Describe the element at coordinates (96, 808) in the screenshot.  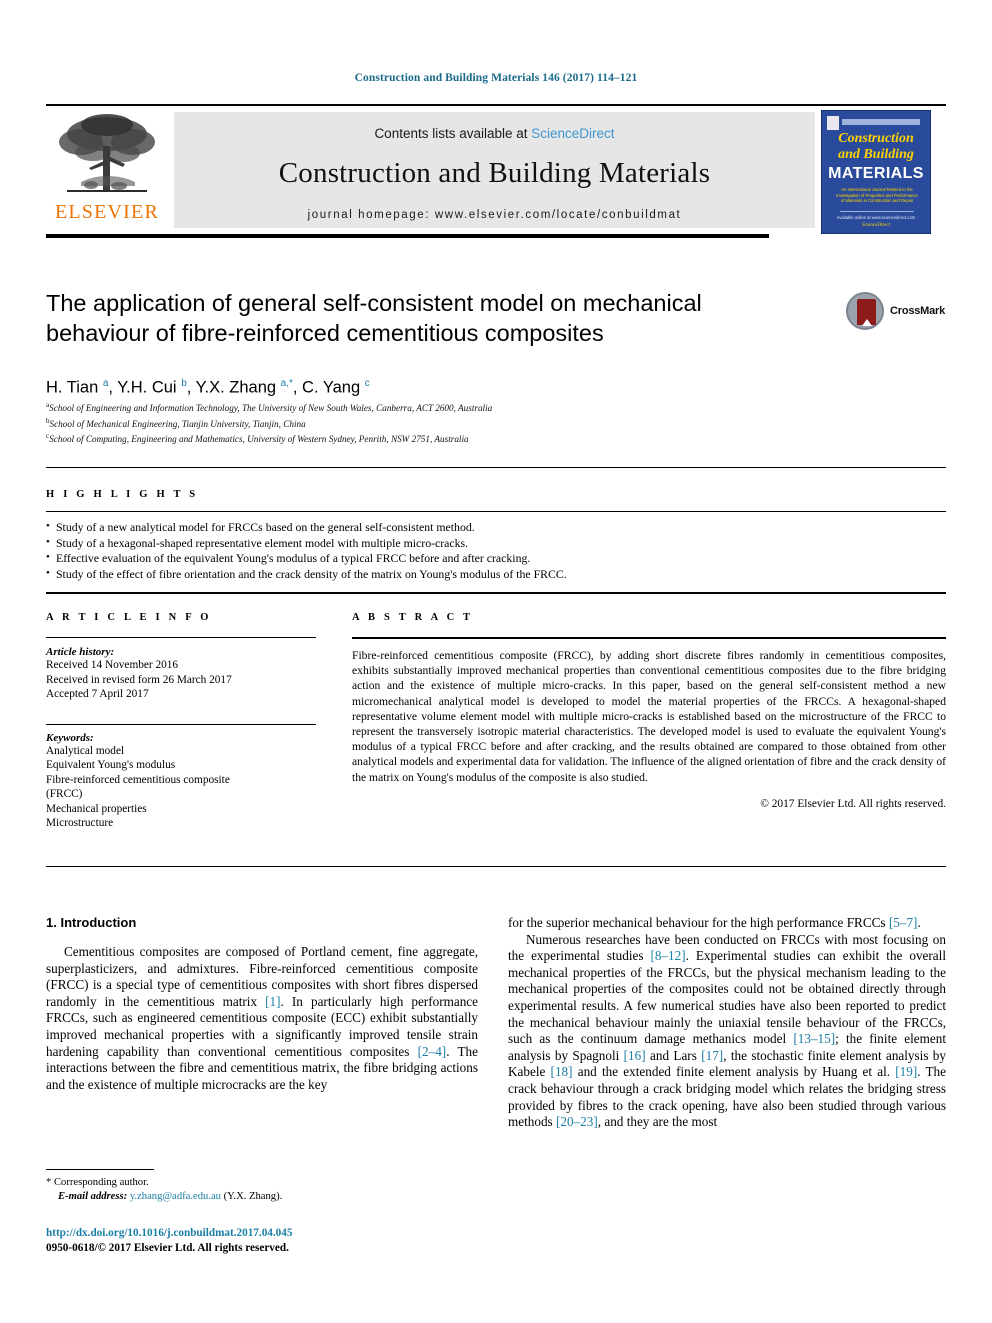
I see `keyword-item: Mechanical properties` at that location.